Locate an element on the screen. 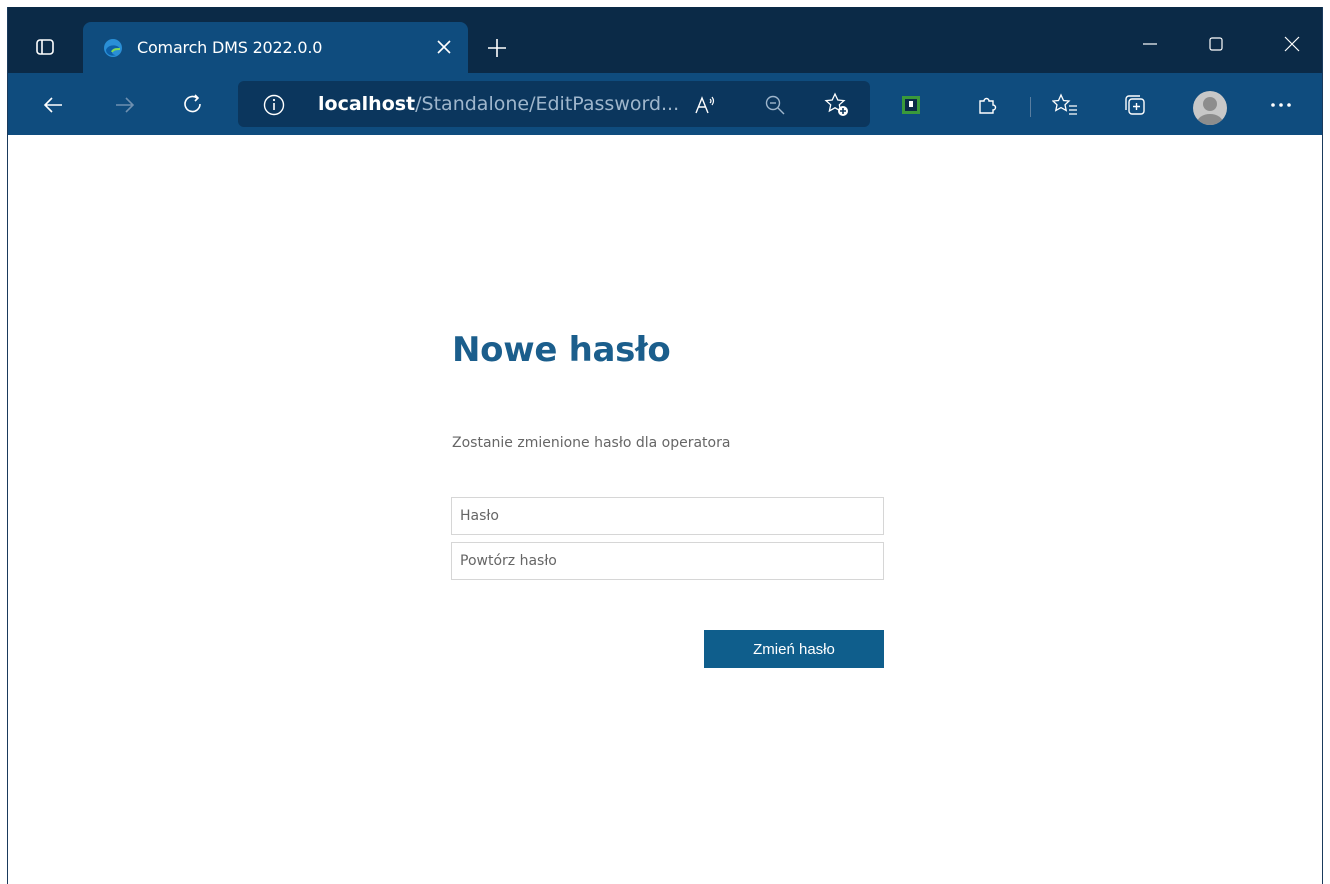 This screenshot has width=1330, height=884. url-host: localhost is located at coordinates (367, 104).